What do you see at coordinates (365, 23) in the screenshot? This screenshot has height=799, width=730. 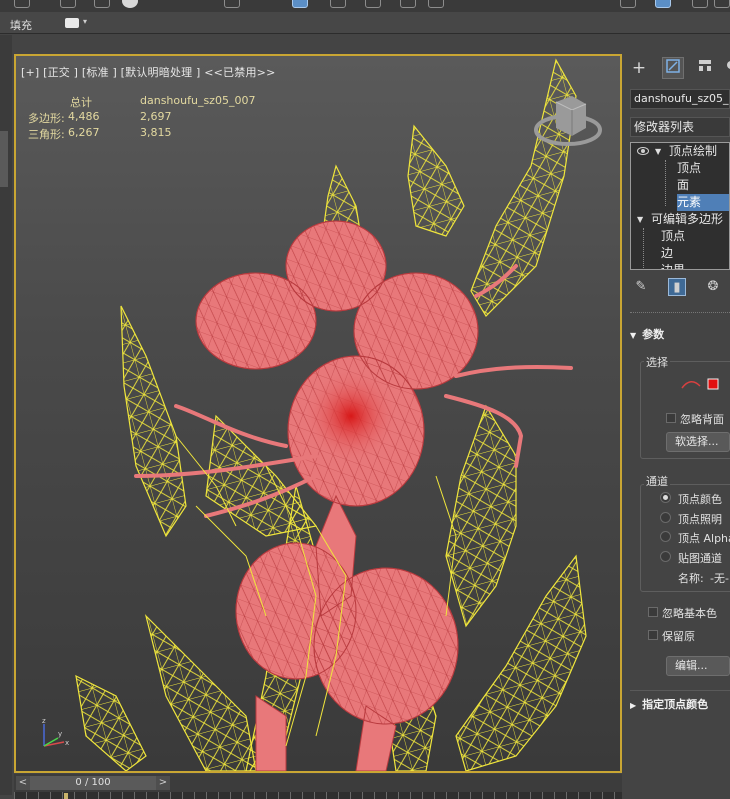 I see `ribbon-bar: 填充 ▾` at bounding box center [365, 23].